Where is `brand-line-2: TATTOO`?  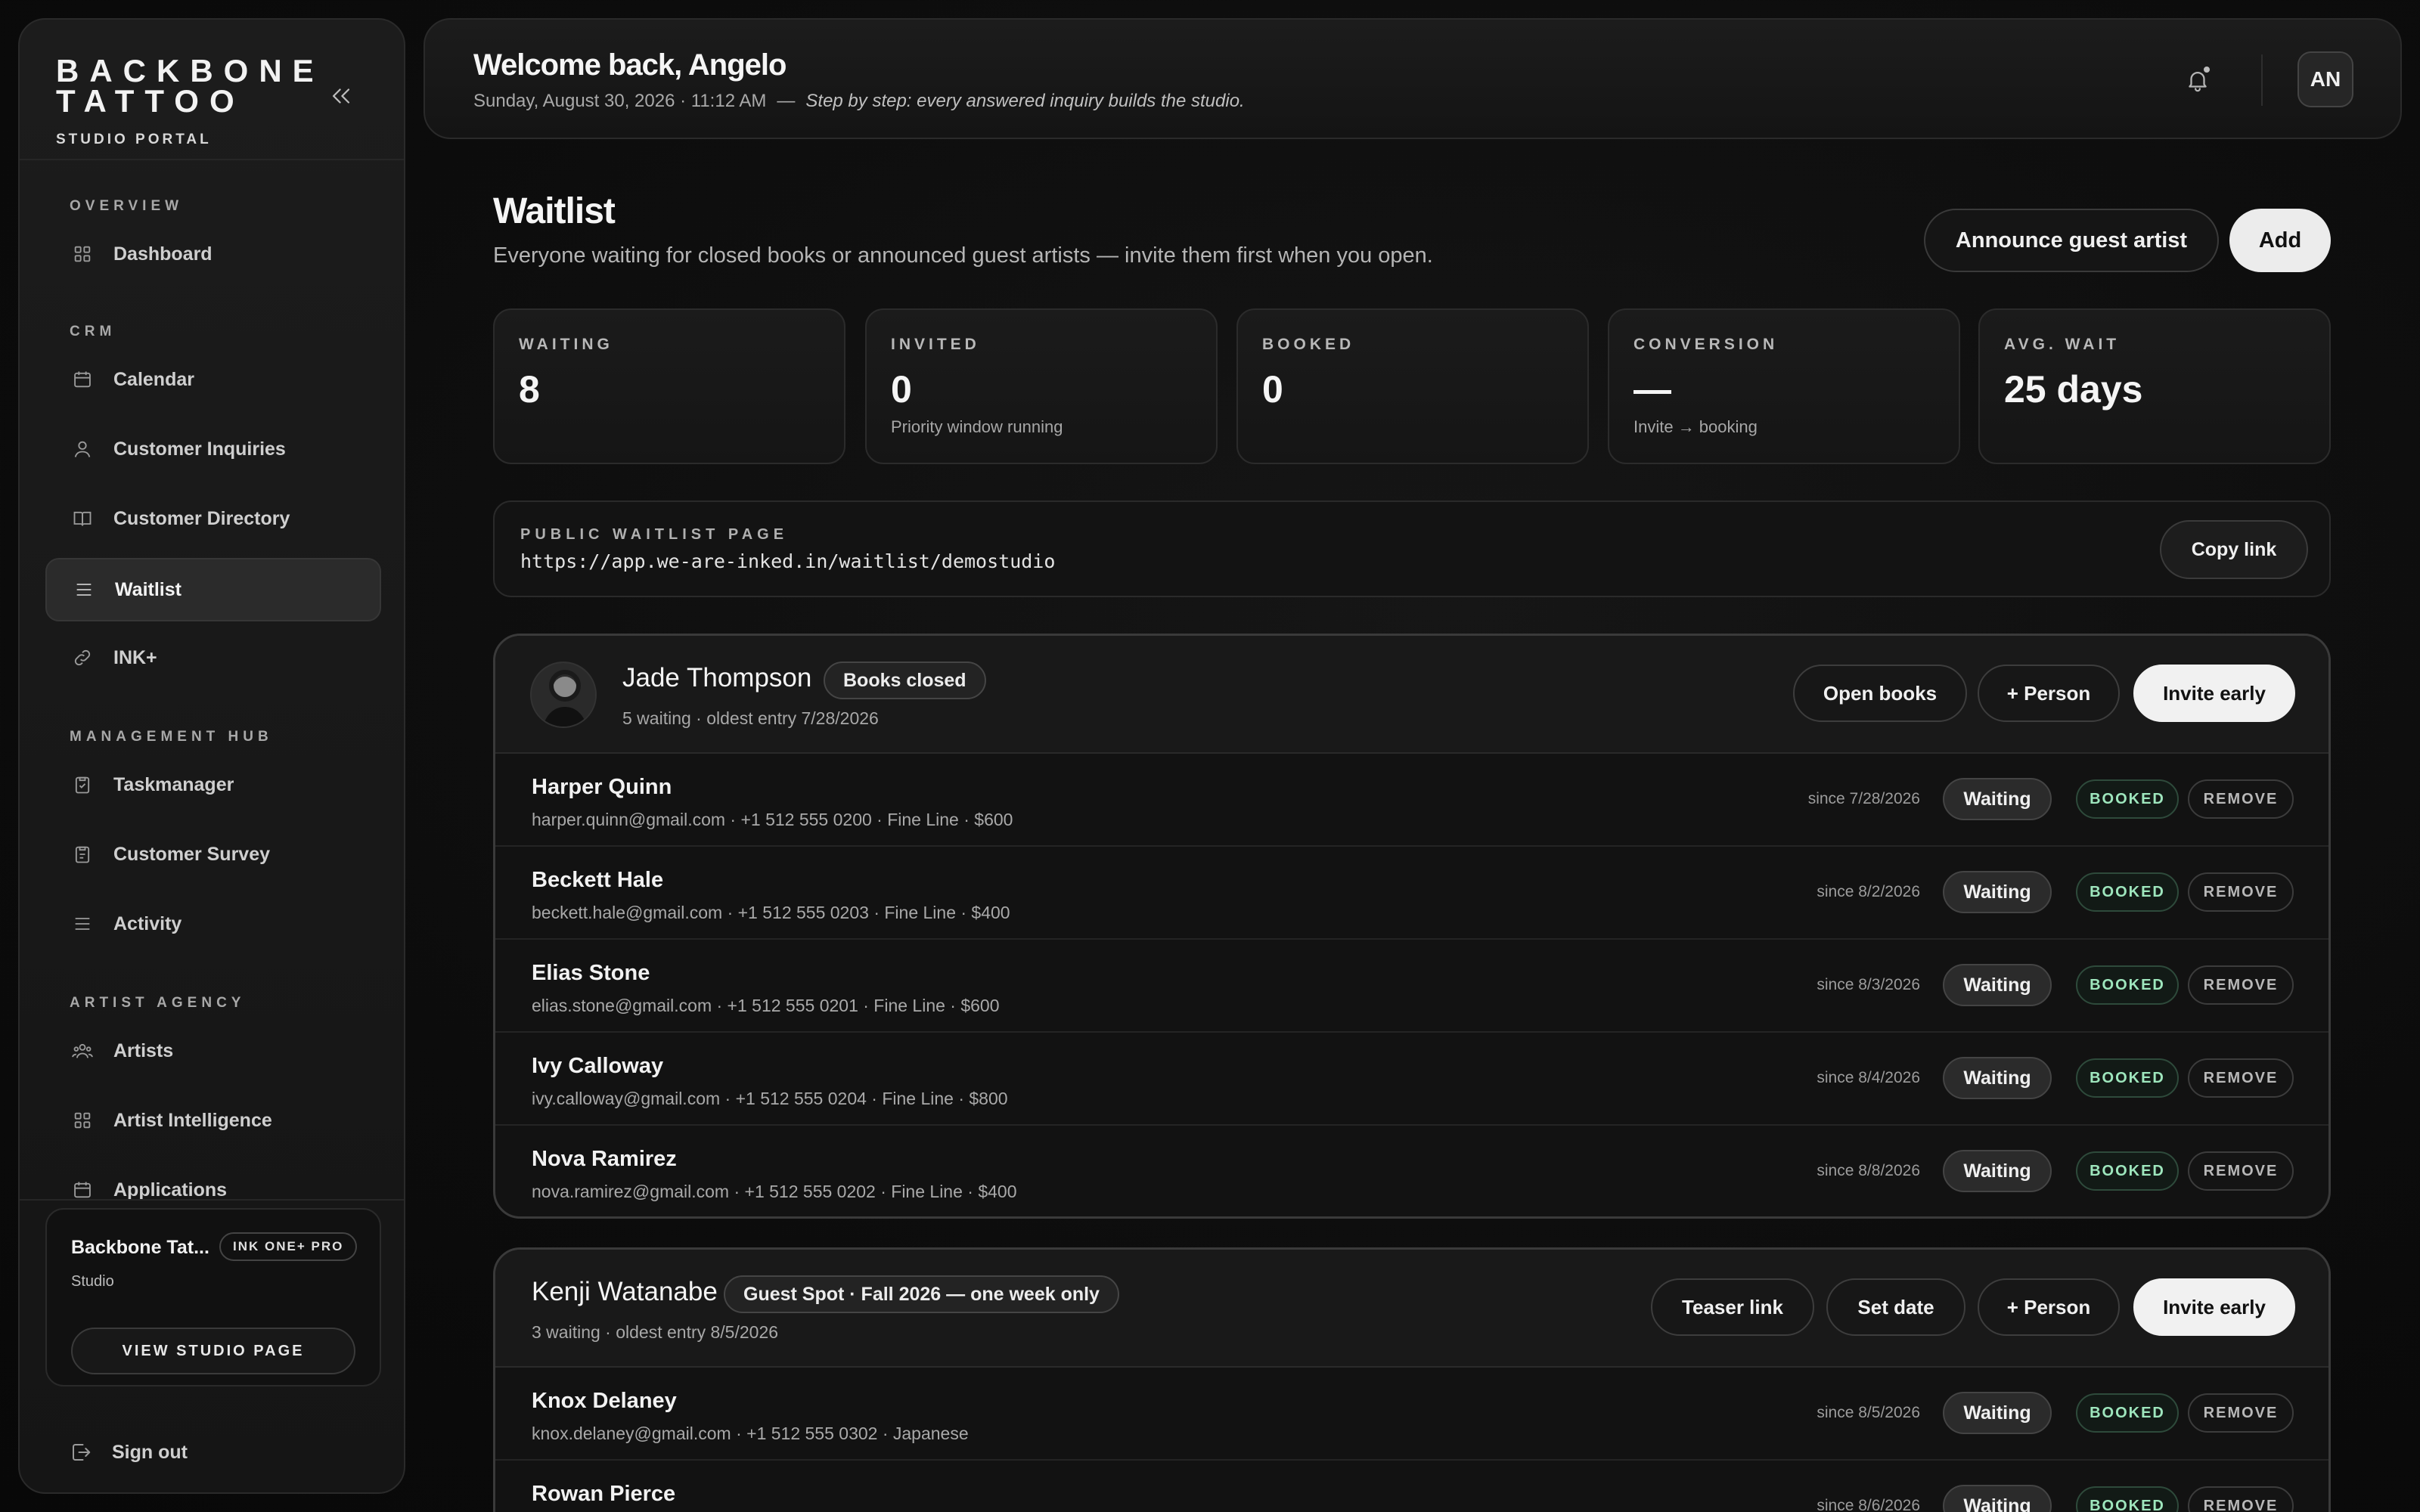
brand-line-2: TATTOO is located at coordinates (150, 101).